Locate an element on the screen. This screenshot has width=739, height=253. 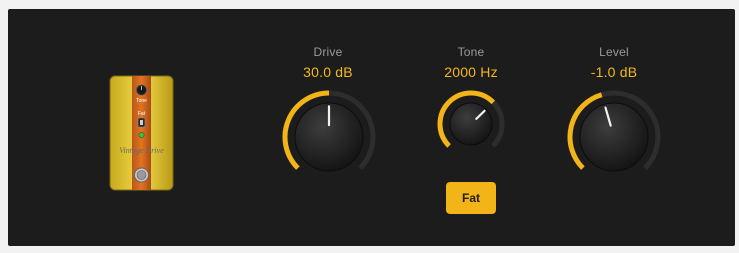
pedal-graphic: Tone Fat Vintage Drive is located at coordinates (141, 133).